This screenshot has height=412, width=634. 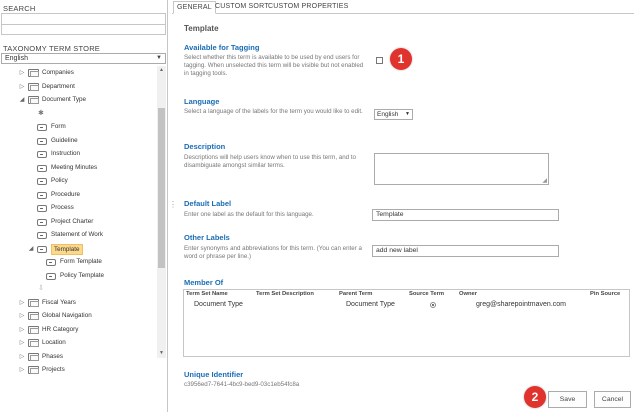 I want to click on tree-item-label: Form, so click(x=58, y=126).